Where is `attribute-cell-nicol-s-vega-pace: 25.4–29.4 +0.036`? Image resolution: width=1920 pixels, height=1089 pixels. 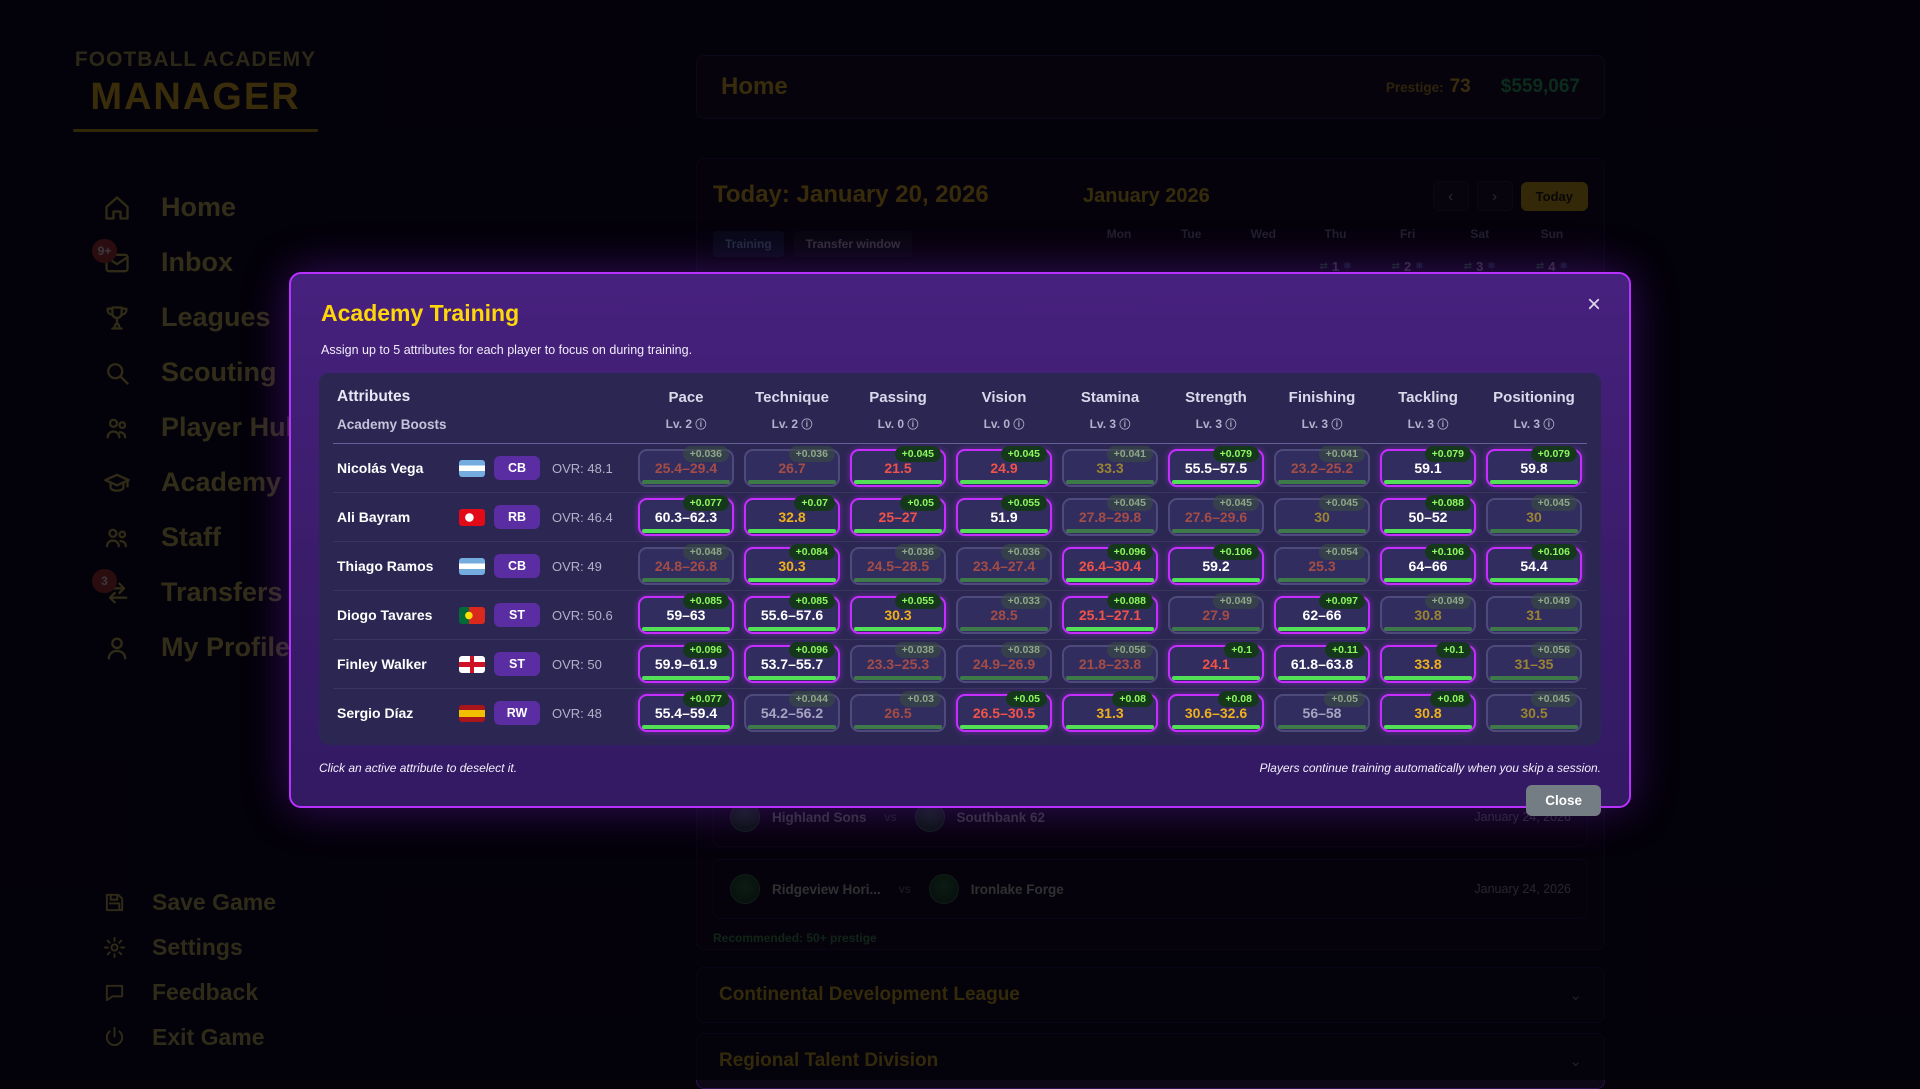 attribute-cell-nicol-s-vega-pace: 25.4–29.4 +0.036 is located at coordinates (686, 466).